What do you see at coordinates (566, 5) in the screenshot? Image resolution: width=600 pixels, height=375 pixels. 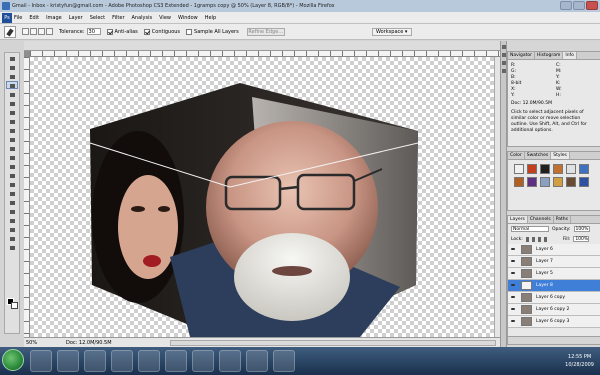 I see `minimize-button` at bounding box center [566, 5].